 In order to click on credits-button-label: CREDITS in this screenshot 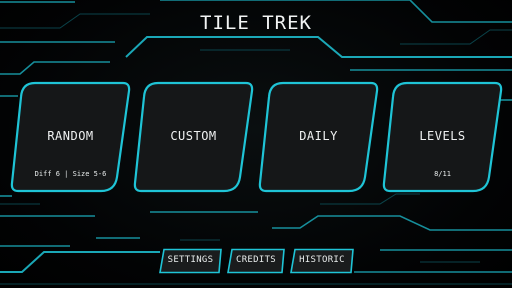, I will do `click(256, 260)`.